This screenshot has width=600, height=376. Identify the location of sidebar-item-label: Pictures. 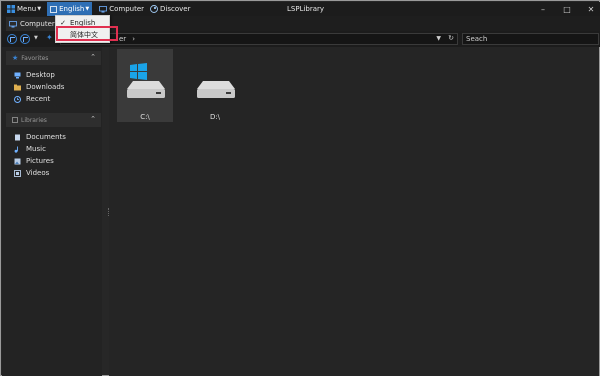
(40, 161).